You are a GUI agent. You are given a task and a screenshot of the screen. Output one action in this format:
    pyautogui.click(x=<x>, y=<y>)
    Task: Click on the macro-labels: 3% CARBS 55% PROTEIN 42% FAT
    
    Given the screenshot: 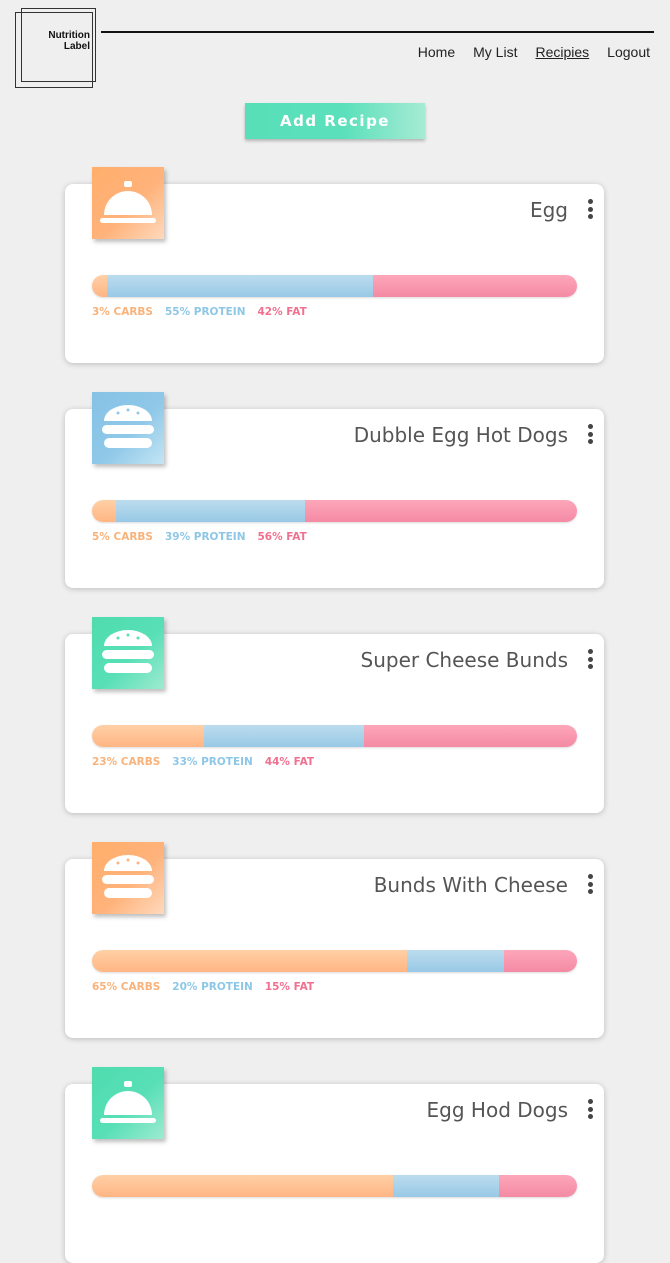 What is the action you would take?
    pyautogui.click(x=199, y=312)
    